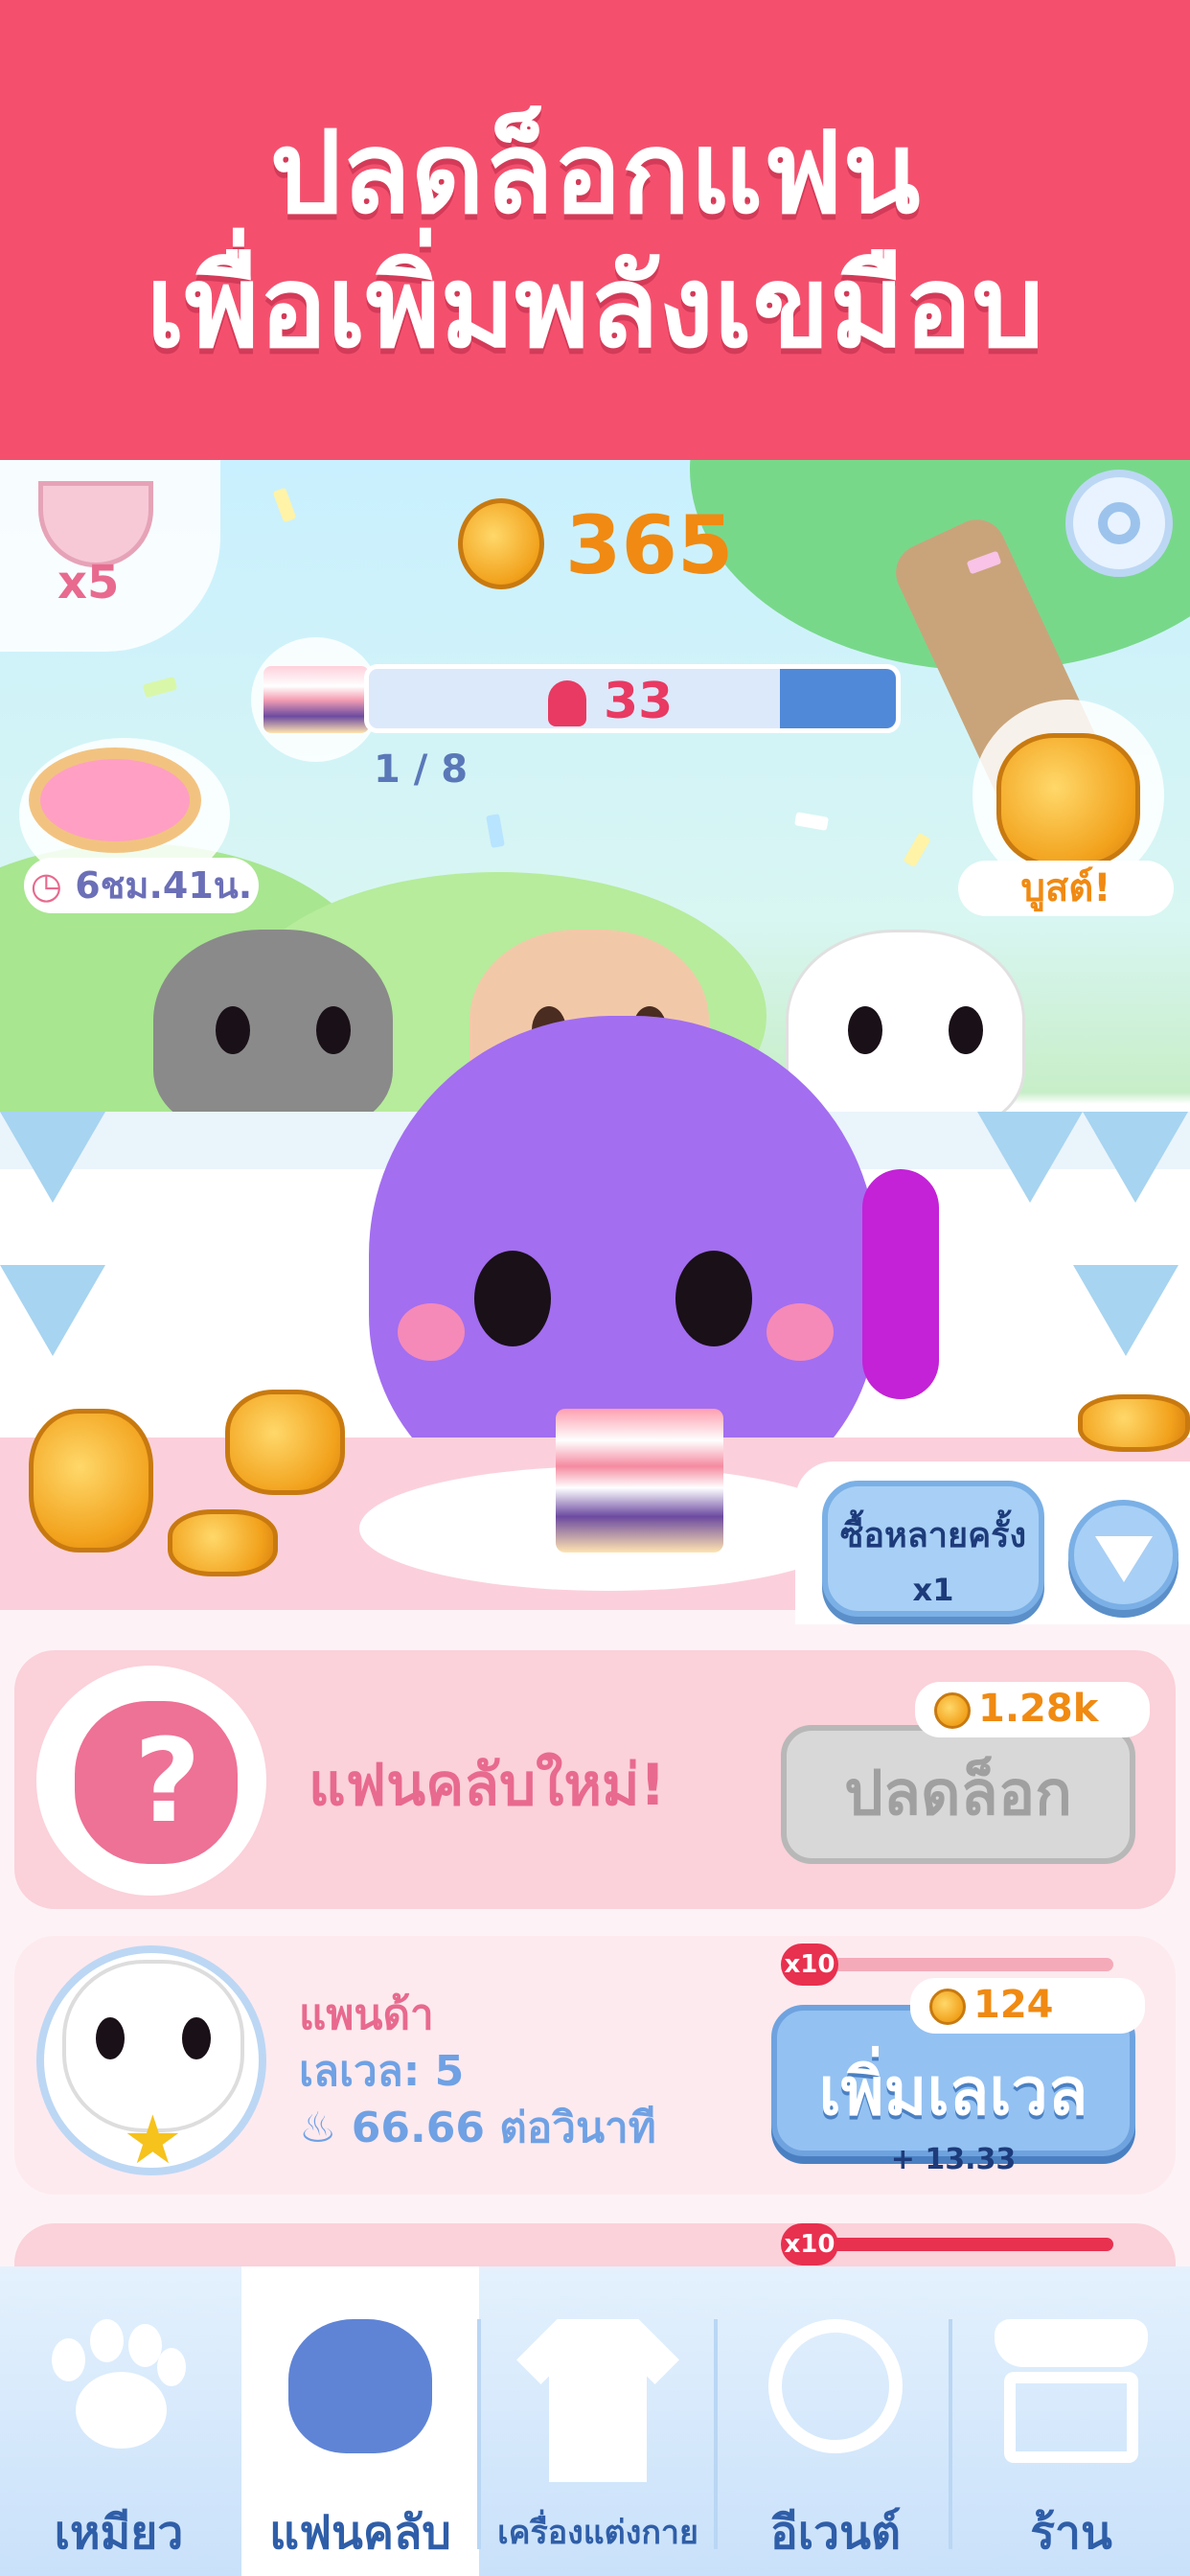 The height and width of the screenshot is (2576, 1190). Describe the element at coordinates (167, 1782) in the screenshot. I see `question-icon: ?` at that location.